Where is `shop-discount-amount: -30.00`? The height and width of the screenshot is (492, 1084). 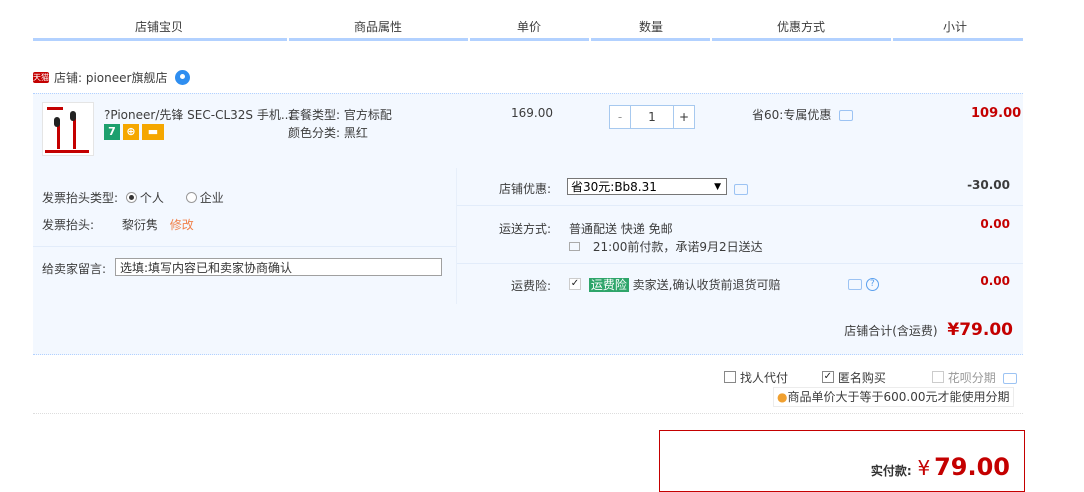
shop-discount-amount: -30.00 is located at coordinates (988, 185).